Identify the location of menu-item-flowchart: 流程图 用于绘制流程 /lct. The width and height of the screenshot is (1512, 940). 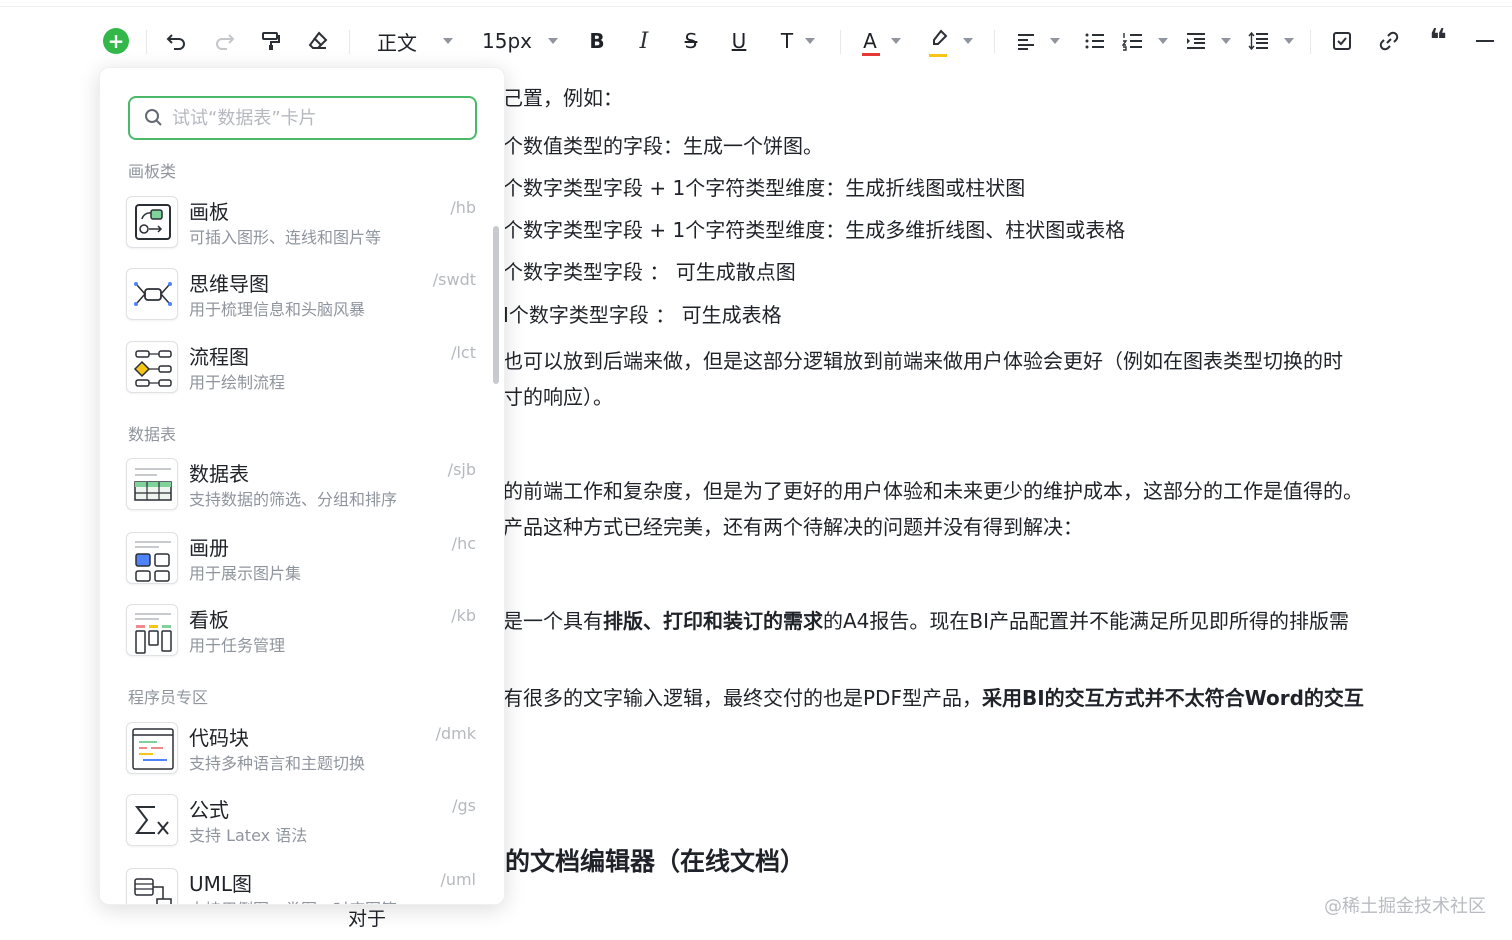
(303, 368).